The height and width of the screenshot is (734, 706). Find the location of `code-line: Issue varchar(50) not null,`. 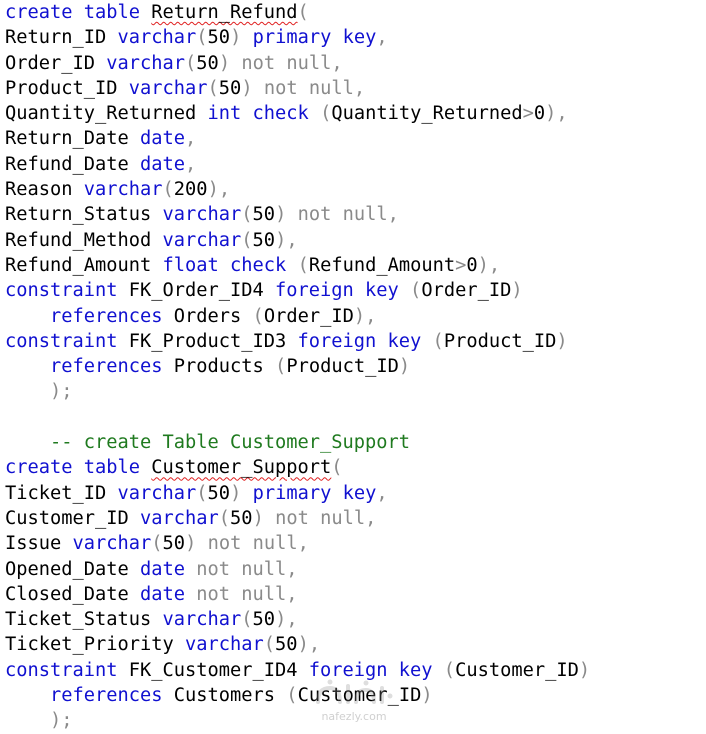

code-line: Issue varchar(50) not null, is located at coordinates (355, 543).